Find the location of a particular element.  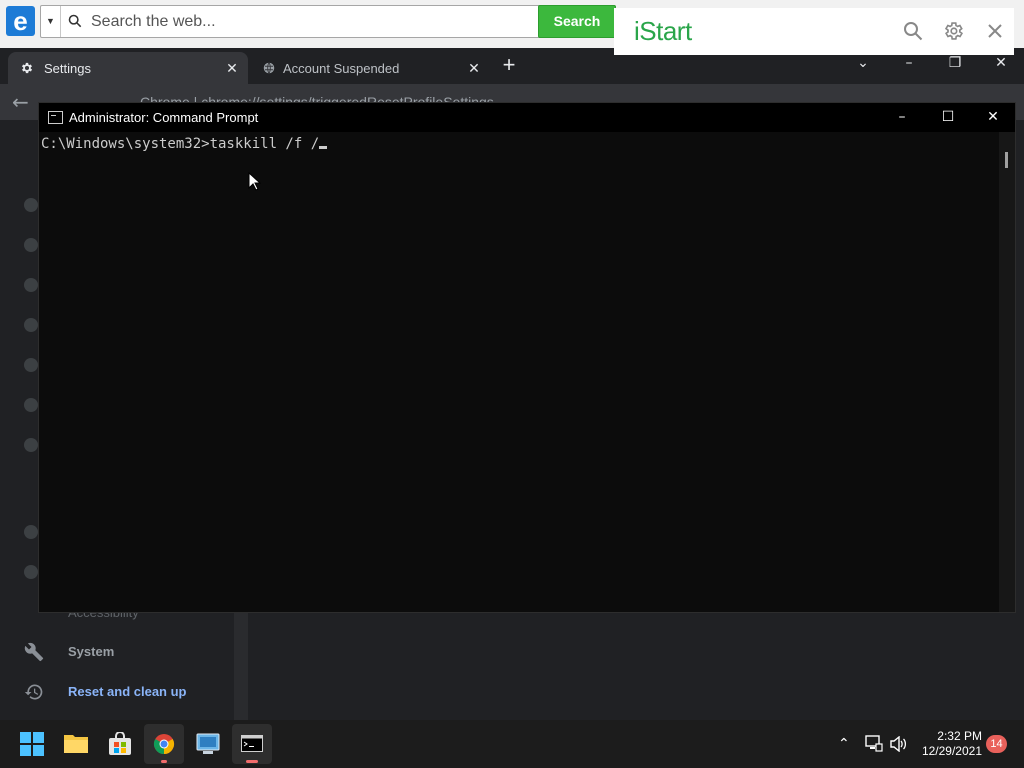

new-tab-button: + is located at coordinates (509, 65).